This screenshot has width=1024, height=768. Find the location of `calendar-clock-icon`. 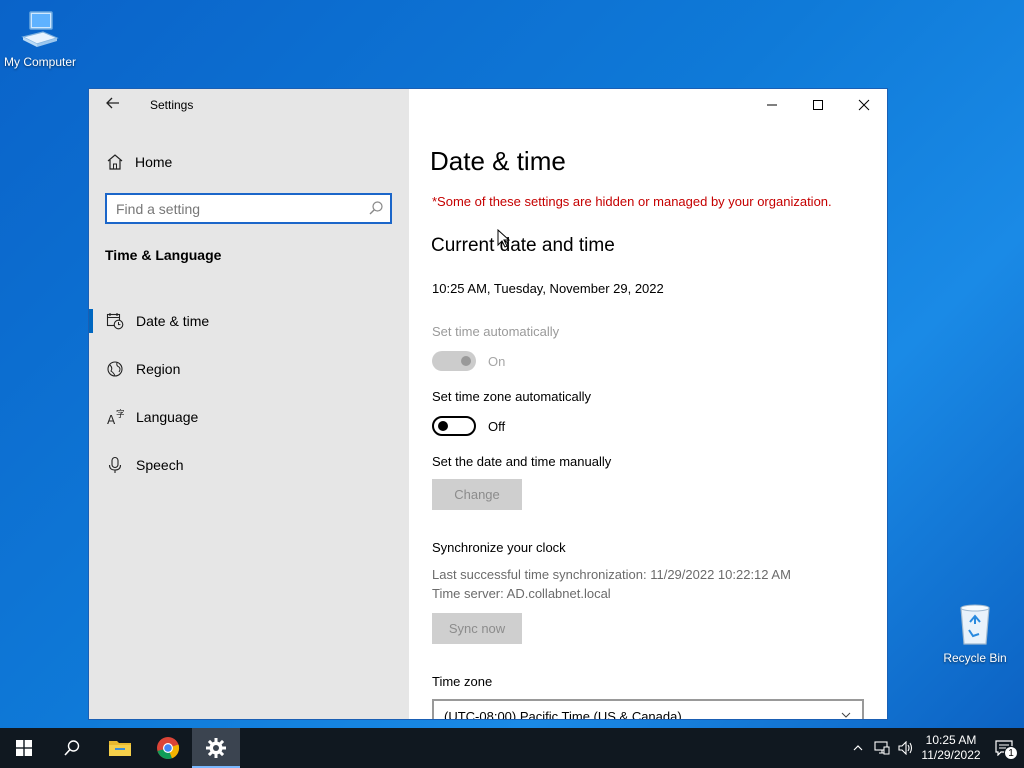

calendar-clock-icon is located at coordinates (115, 321).